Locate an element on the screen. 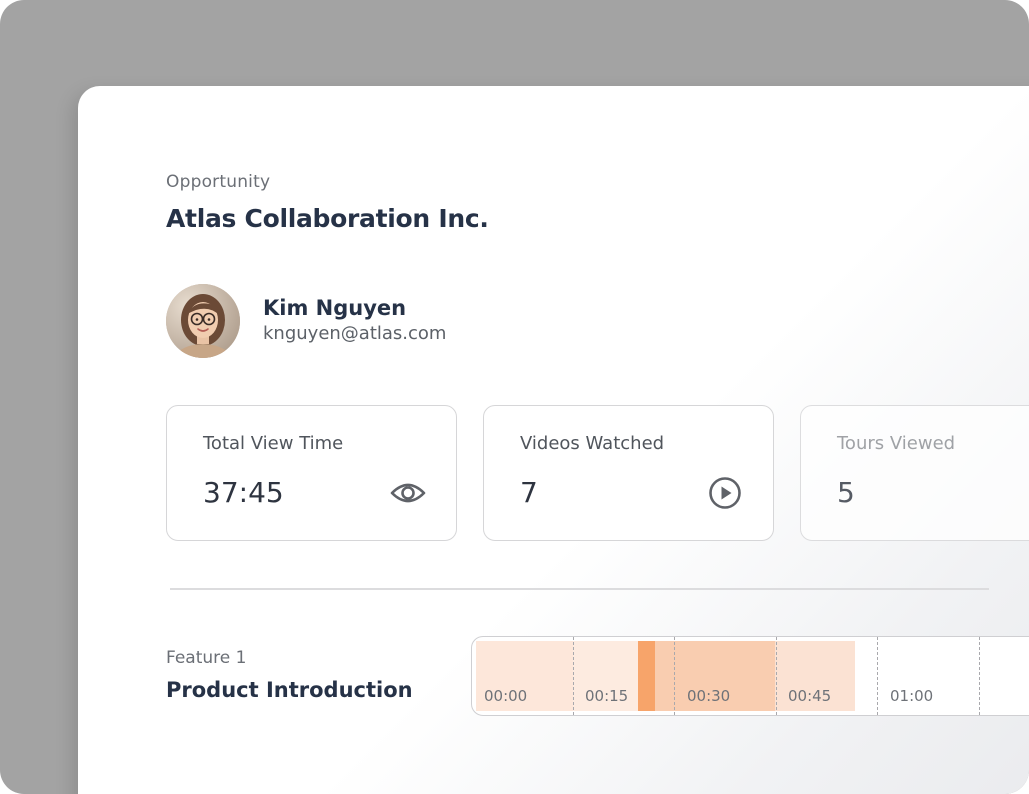 The width and height of the screenshot is (1029, 794). stat-label: Total View Time is located at coordinates (273, 443).